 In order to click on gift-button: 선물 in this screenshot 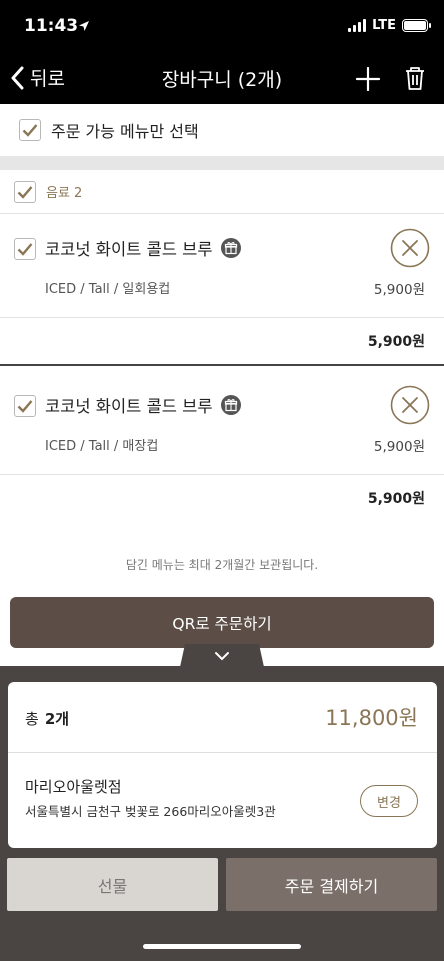, I will do `click(112, 884)`.